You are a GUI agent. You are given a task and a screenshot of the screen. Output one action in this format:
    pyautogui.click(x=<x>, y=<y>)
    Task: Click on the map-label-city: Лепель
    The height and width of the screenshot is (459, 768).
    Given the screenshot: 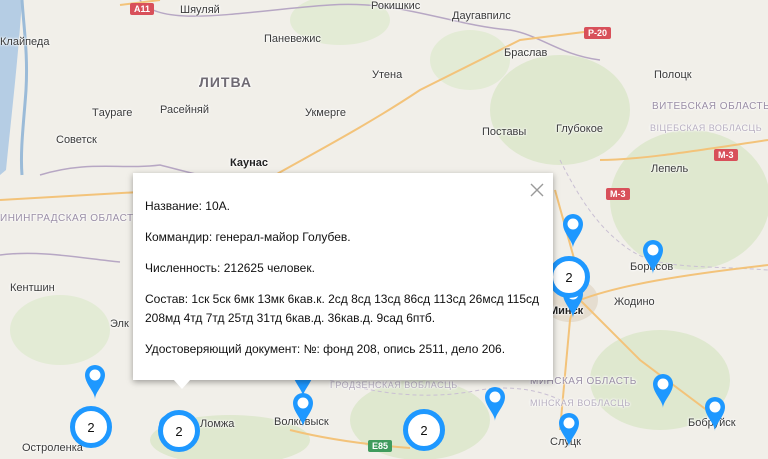 What is the action you would take?
    pyautogui.click(x=670, y=169)
    